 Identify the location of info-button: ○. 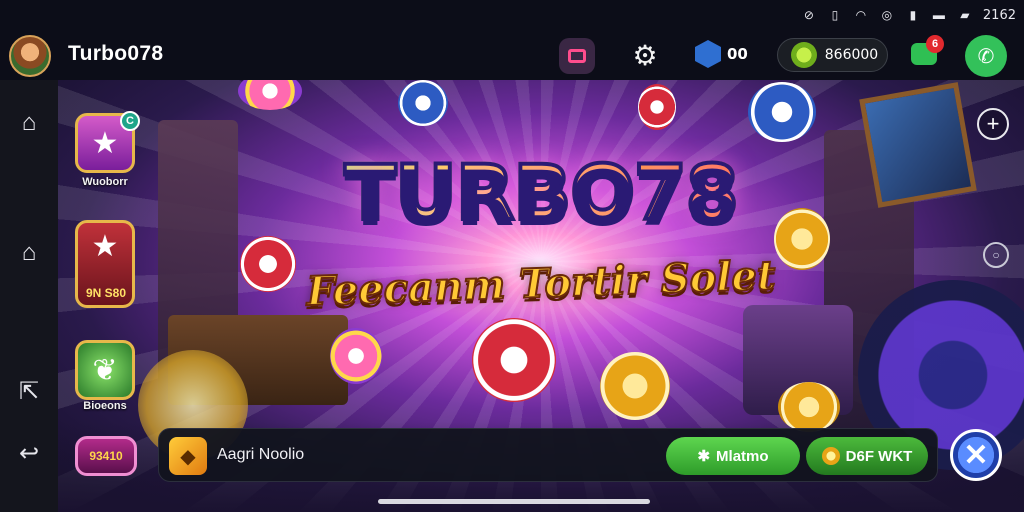
(996, 255).